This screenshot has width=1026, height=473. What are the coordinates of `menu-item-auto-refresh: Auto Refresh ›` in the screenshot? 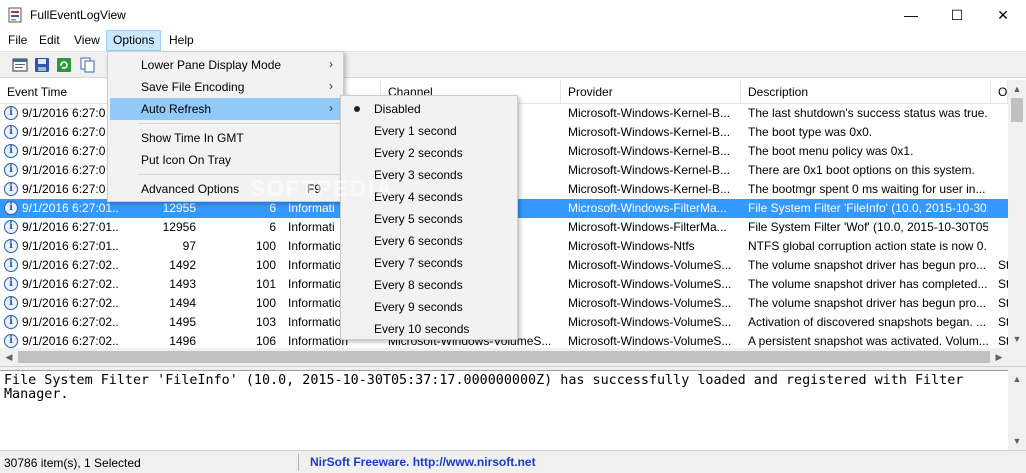 It's located at (225, 109).